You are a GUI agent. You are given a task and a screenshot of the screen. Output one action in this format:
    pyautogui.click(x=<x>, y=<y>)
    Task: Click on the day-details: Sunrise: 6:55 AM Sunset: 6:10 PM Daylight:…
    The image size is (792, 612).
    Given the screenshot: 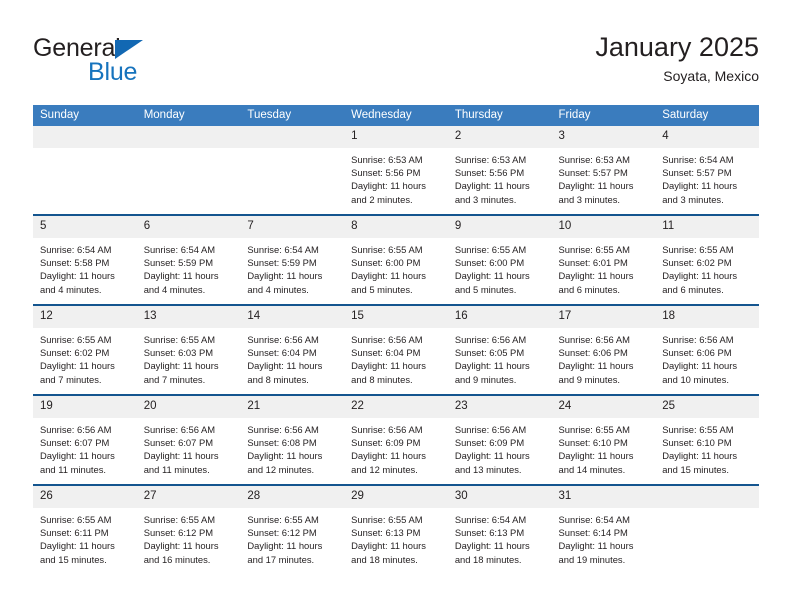 What is the action you would take?
    pyautogui.click(x=707, y=447)
    